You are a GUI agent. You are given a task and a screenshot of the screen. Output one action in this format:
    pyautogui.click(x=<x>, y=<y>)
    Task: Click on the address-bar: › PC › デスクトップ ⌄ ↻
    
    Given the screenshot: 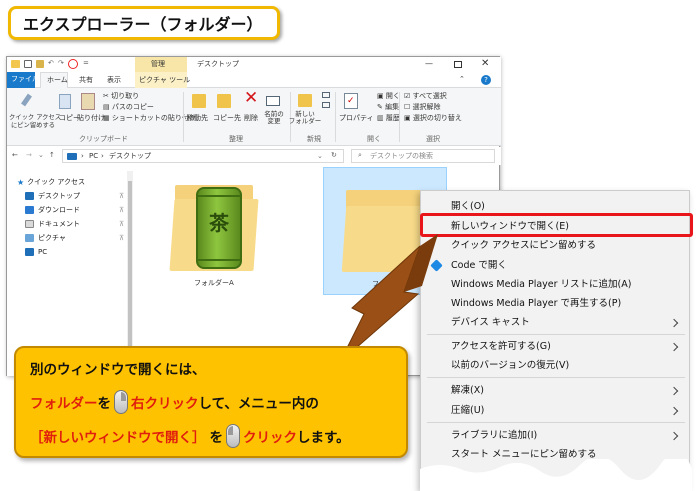 What is the action you would take?
    pyautogui.click(x=203, y=156)
    